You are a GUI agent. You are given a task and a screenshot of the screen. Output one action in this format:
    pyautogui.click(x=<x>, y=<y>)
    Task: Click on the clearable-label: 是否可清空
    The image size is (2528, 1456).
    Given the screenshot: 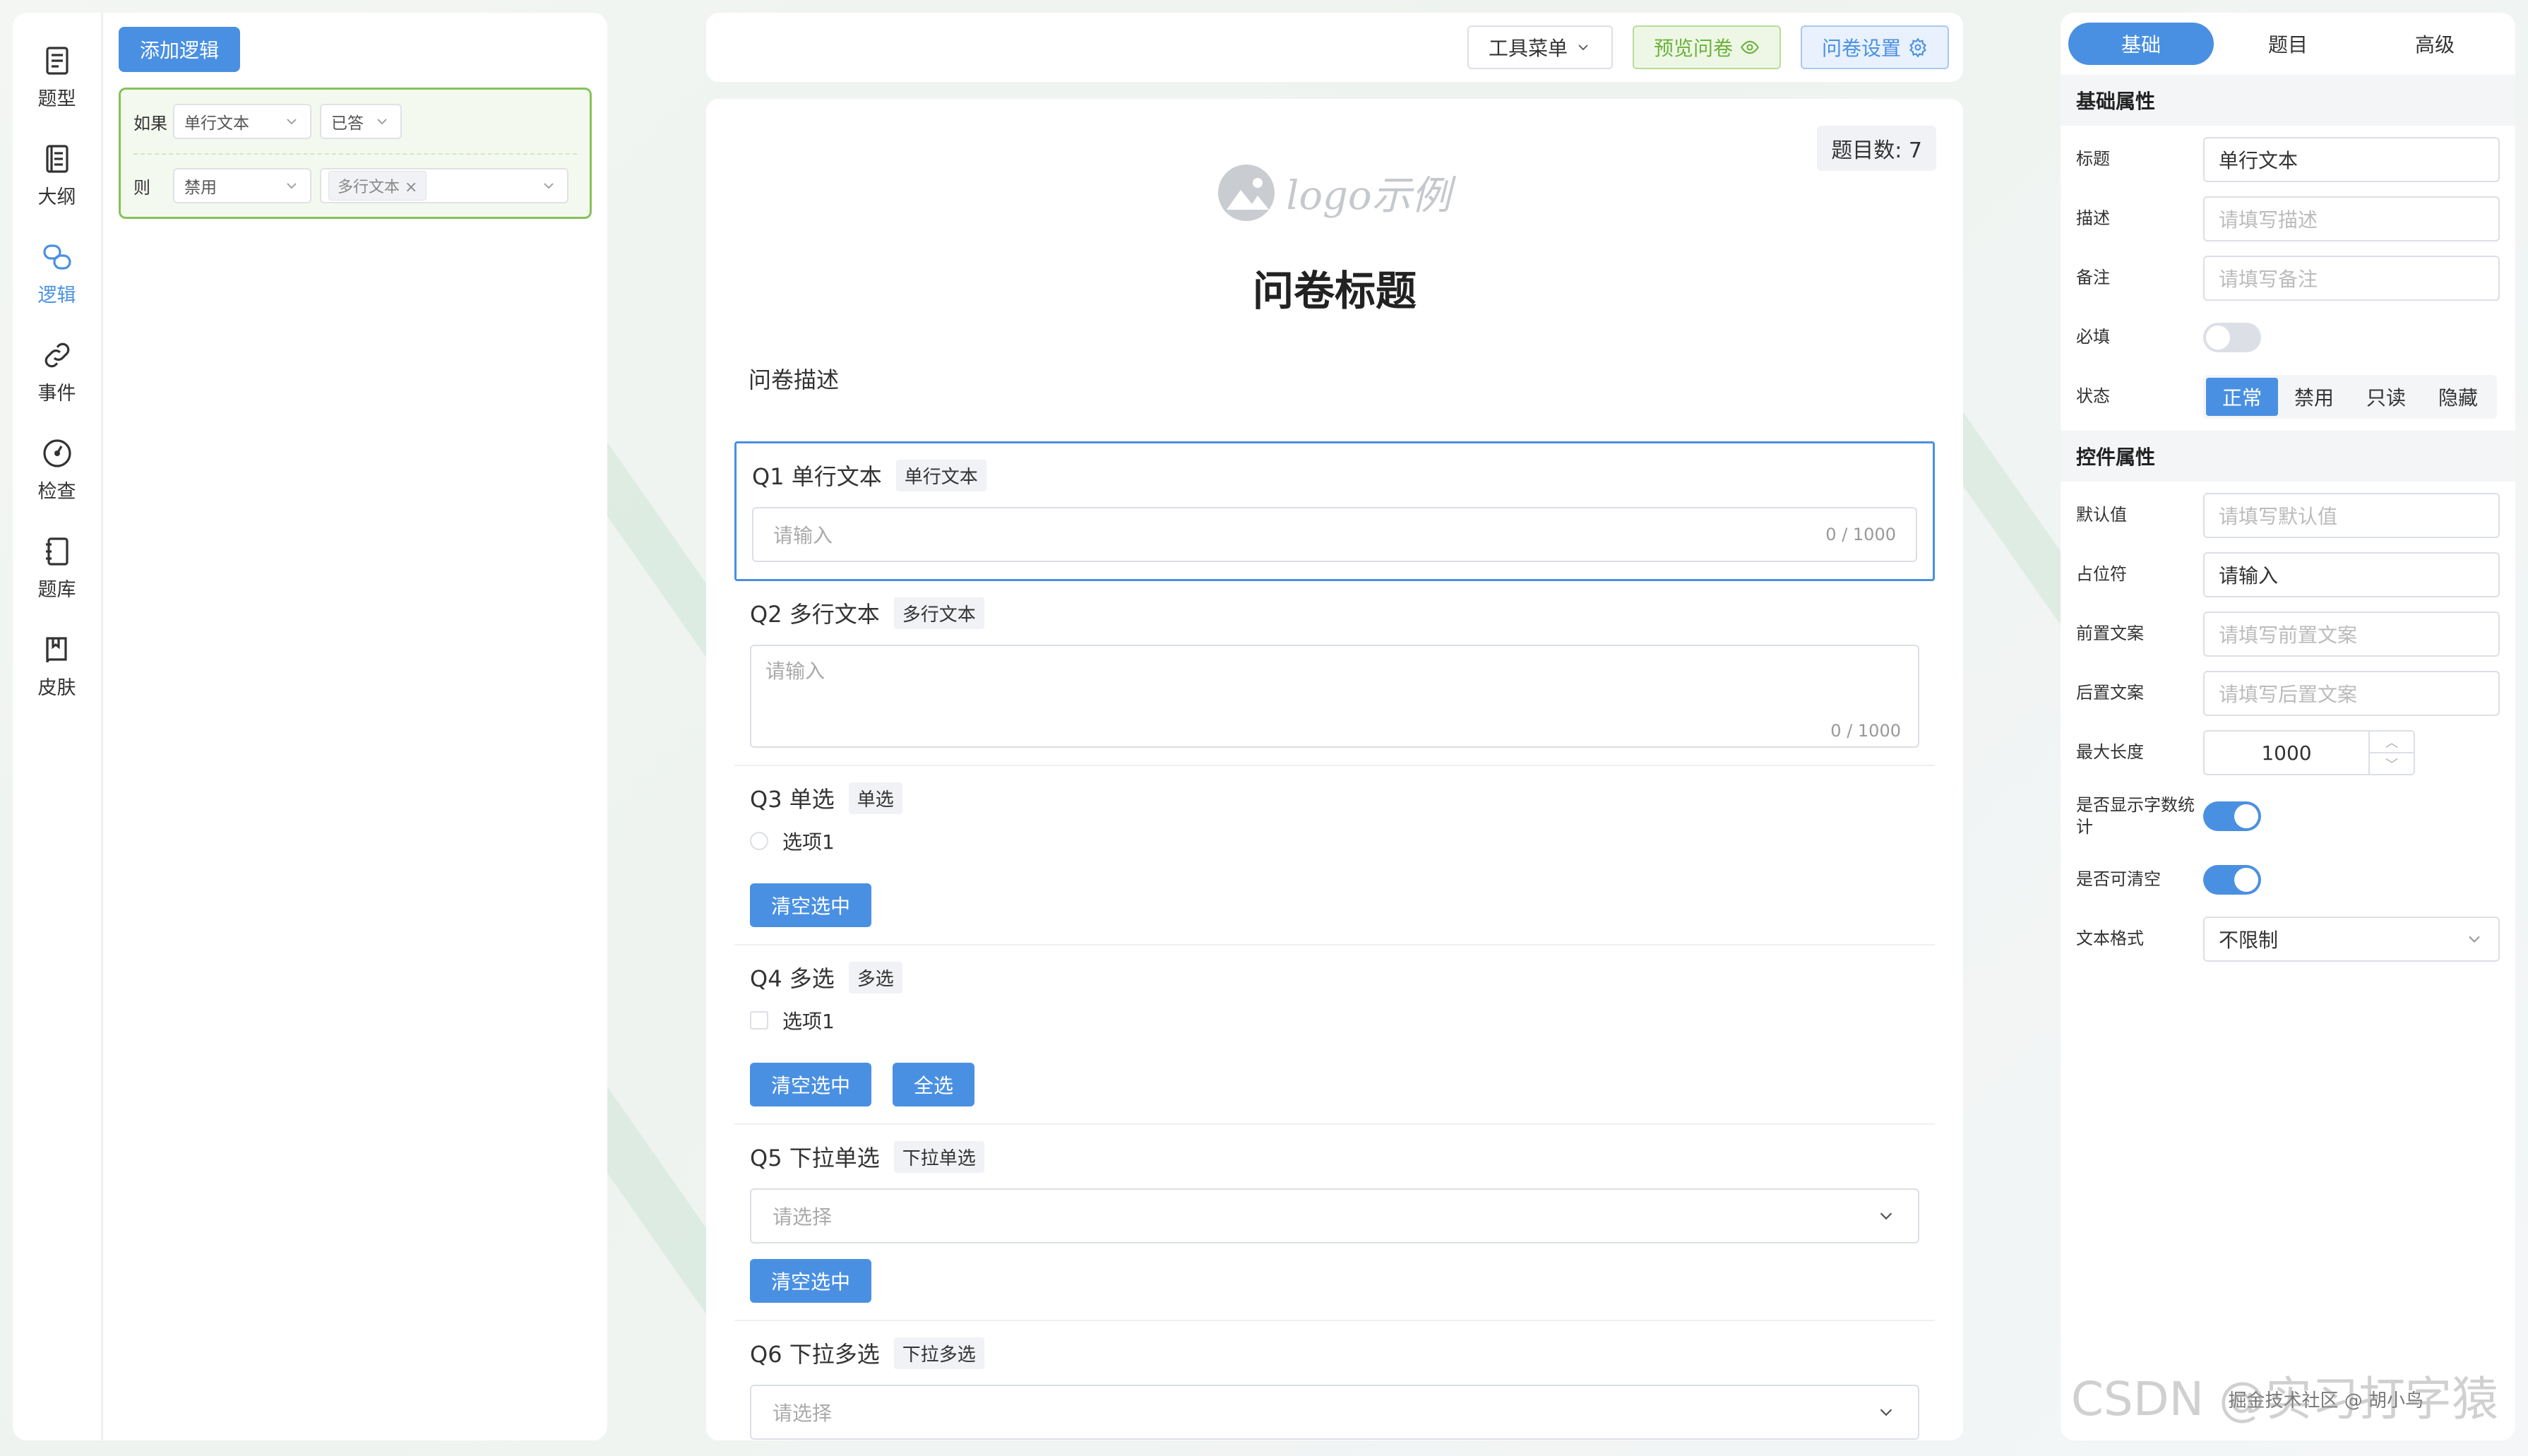 What is the action you would take?
    pyautogui.click(x=2118, y=879)
    